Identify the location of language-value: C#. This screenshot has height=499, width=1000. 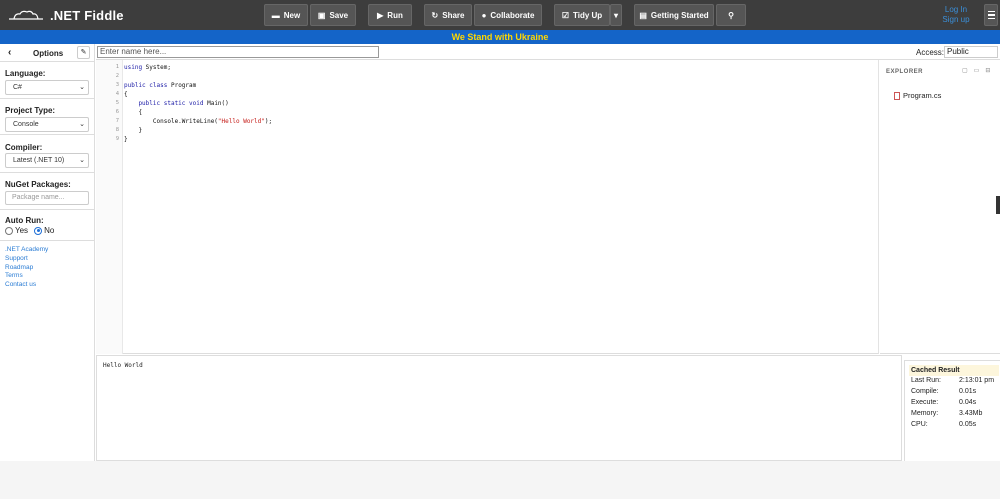
(17, 87).